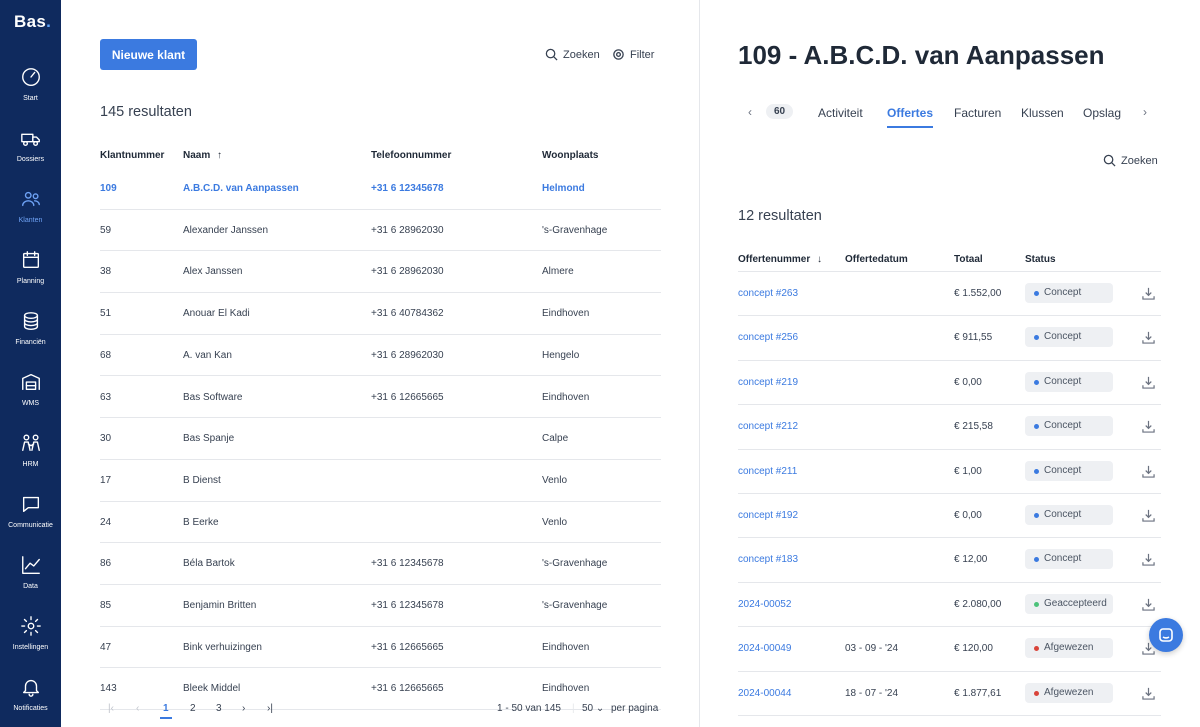  I want to click on quote-row: concept #211 € 1,00 Concept, so click(949, 472).